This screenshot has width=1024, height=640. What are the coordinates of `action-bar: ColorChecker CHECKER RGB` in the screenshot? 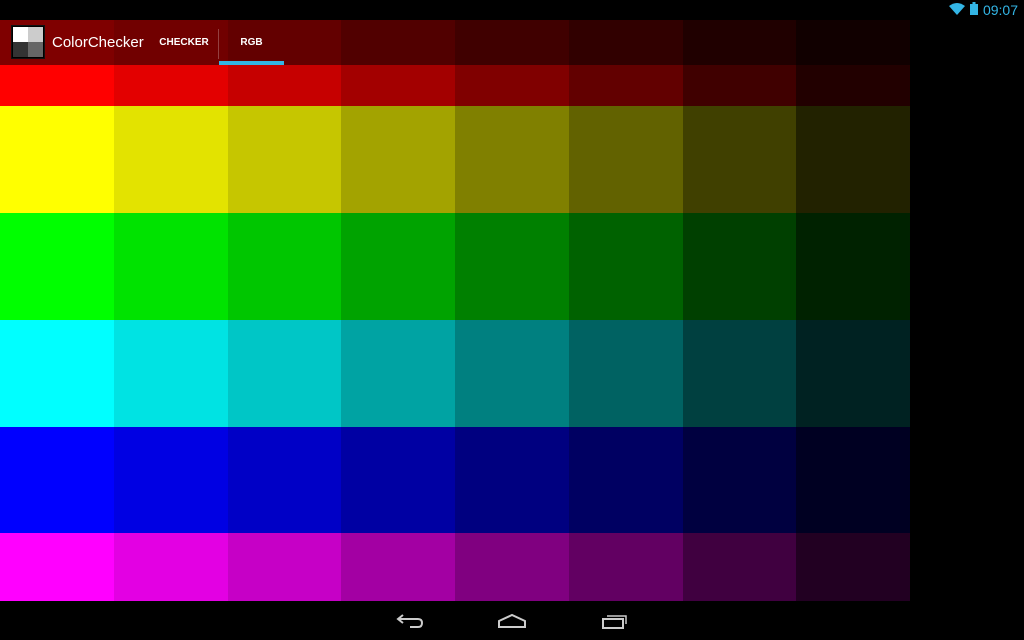 It's located at (455, 42).